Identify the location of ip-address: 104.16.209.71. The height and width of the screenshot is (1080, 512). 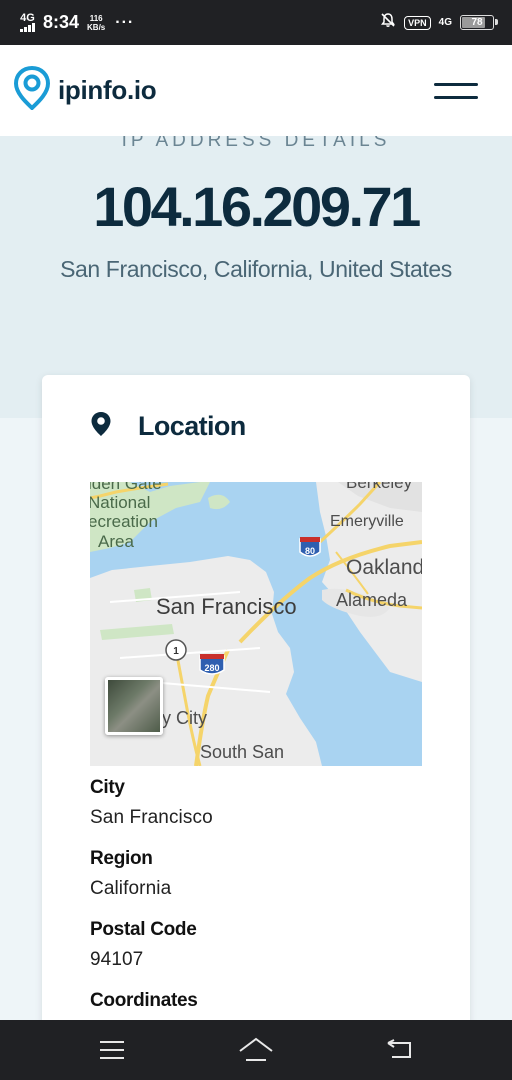
(257, 206).